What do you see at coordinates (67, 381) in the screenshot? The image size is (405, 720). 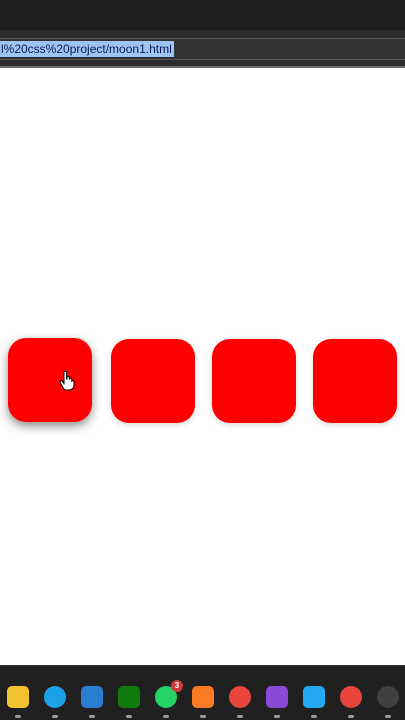 I see `hand-cursor-icon` at bounding box center [67, 381].